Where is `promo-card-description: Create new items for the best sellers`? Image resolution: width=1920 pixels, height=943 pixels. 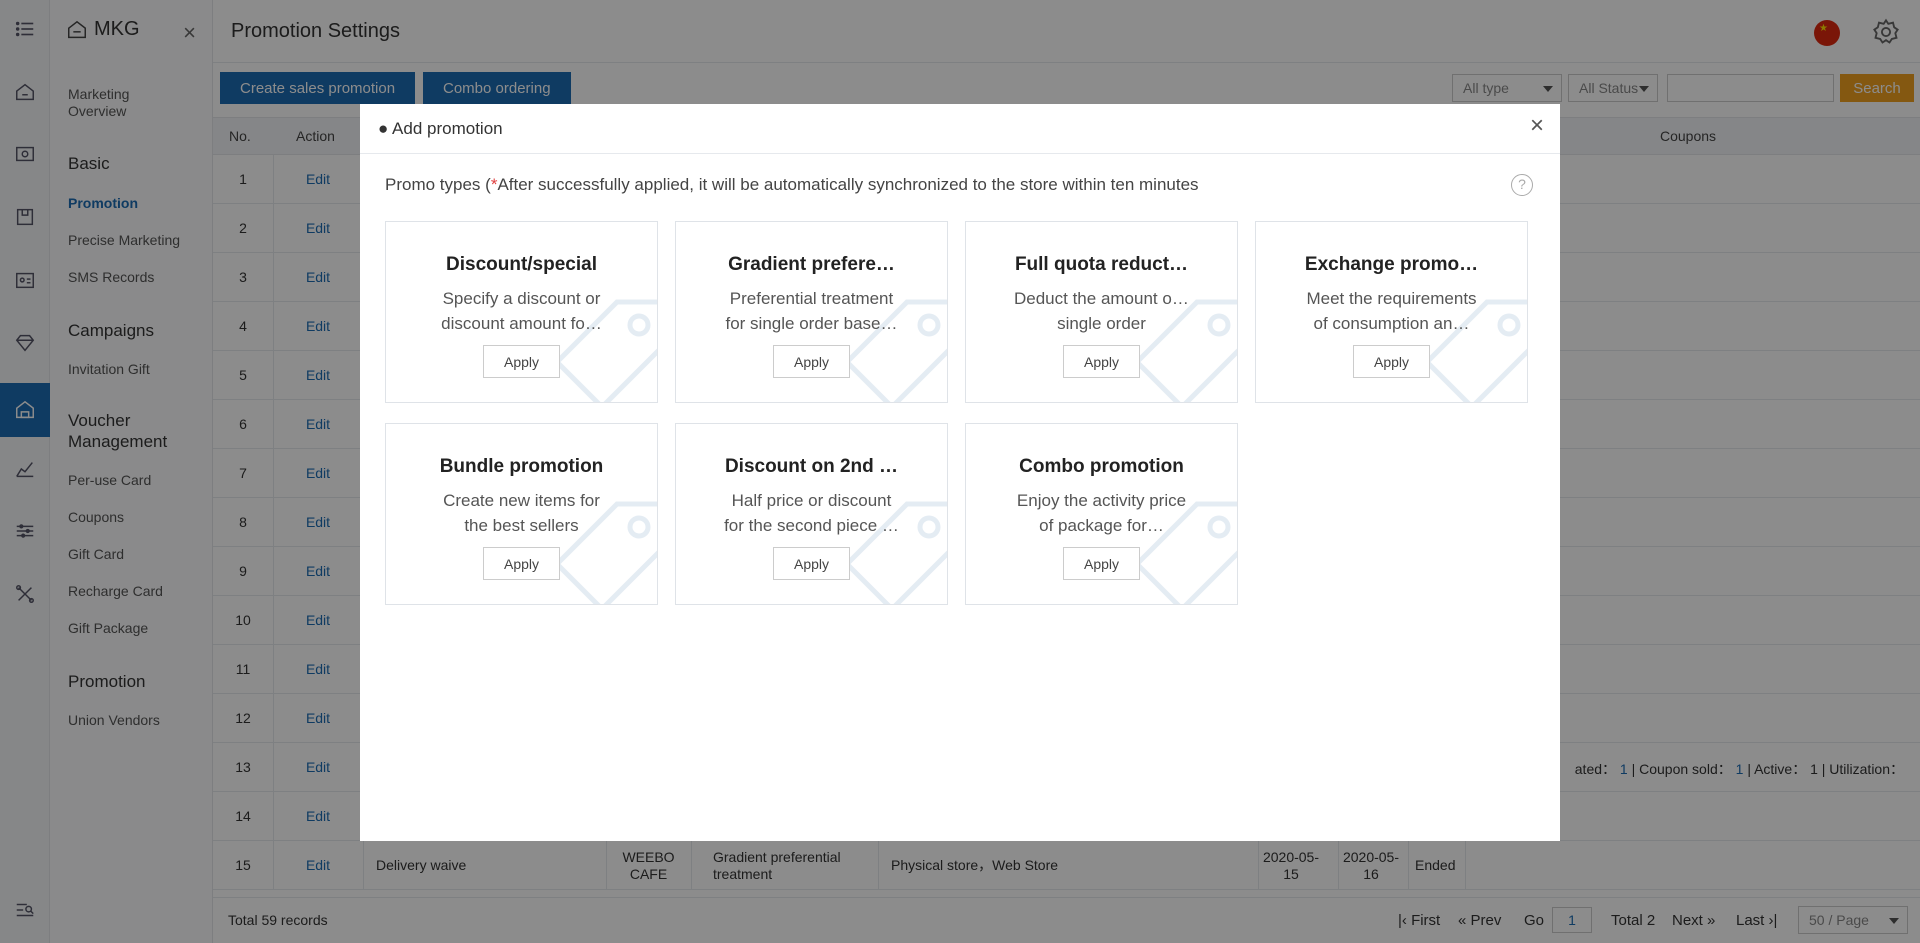 promo-card-description: Create new items for the best sellers is located at coordinates (521, 513).